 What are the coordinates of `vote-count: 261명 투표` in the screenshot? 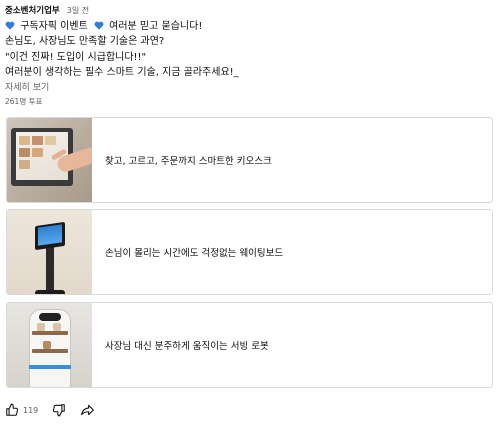 It's located at (24, 101).